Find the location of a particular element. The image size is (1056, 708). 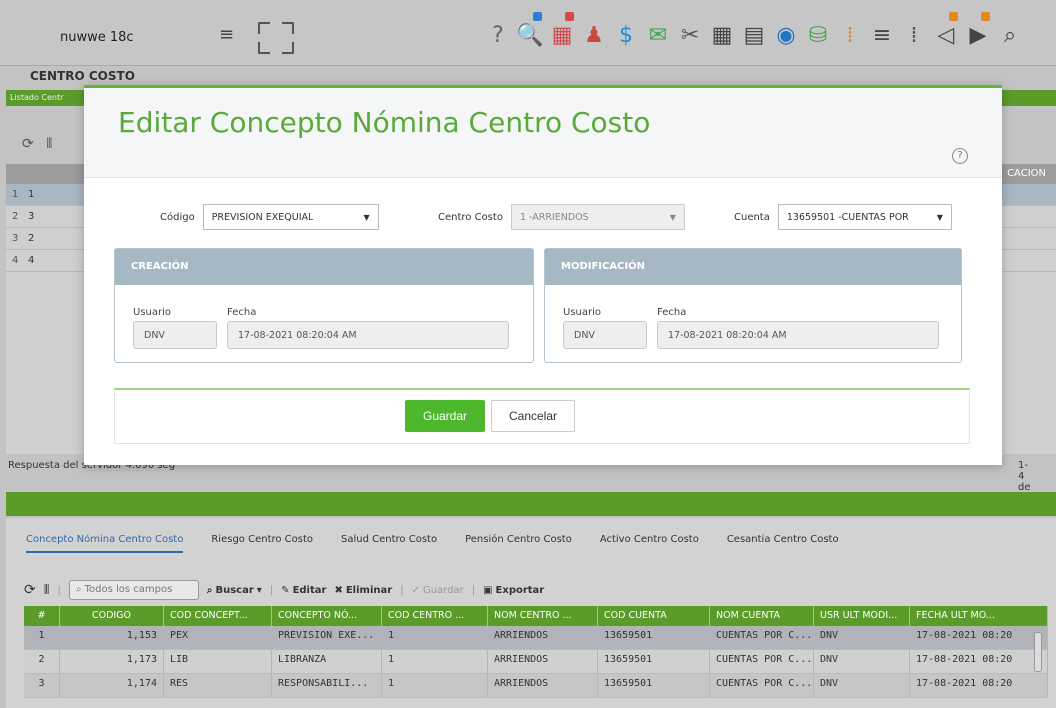

search-doc-icon: 🔍 is located at coordinates (530, 30).